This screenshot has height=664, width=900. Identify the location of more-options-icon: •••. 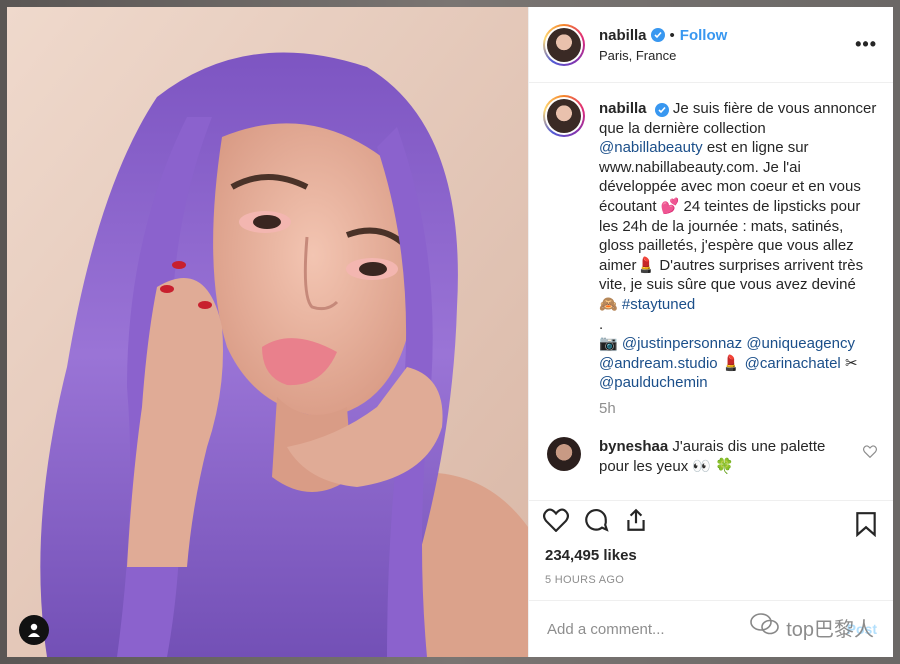
(866, 44).